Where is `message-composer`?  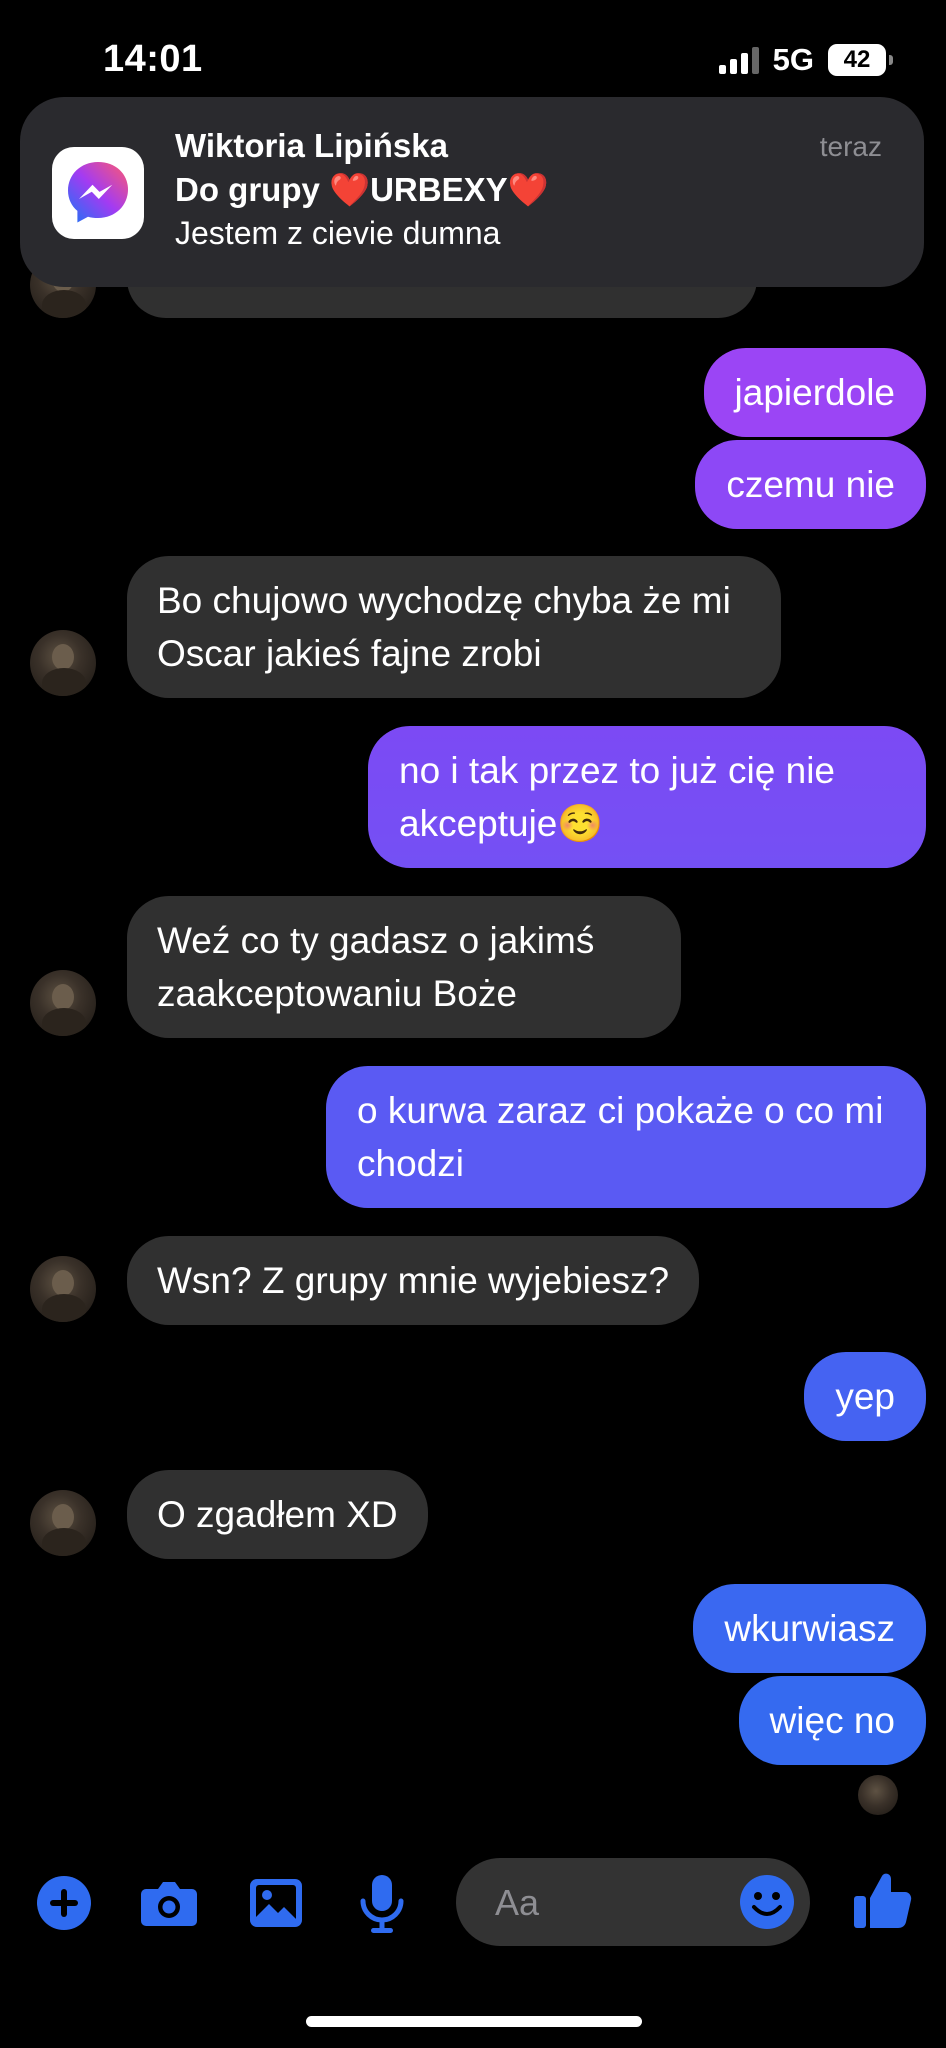
message-composer is located at coordinates (633, 1903).